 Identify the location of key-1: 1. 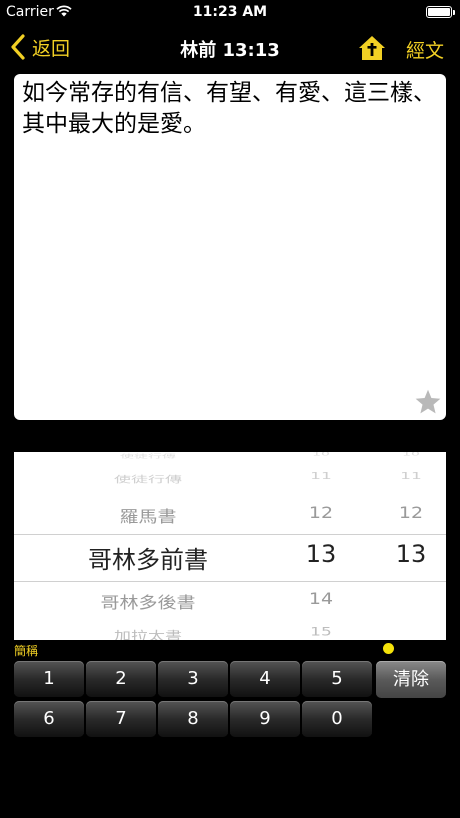
(49, 679).